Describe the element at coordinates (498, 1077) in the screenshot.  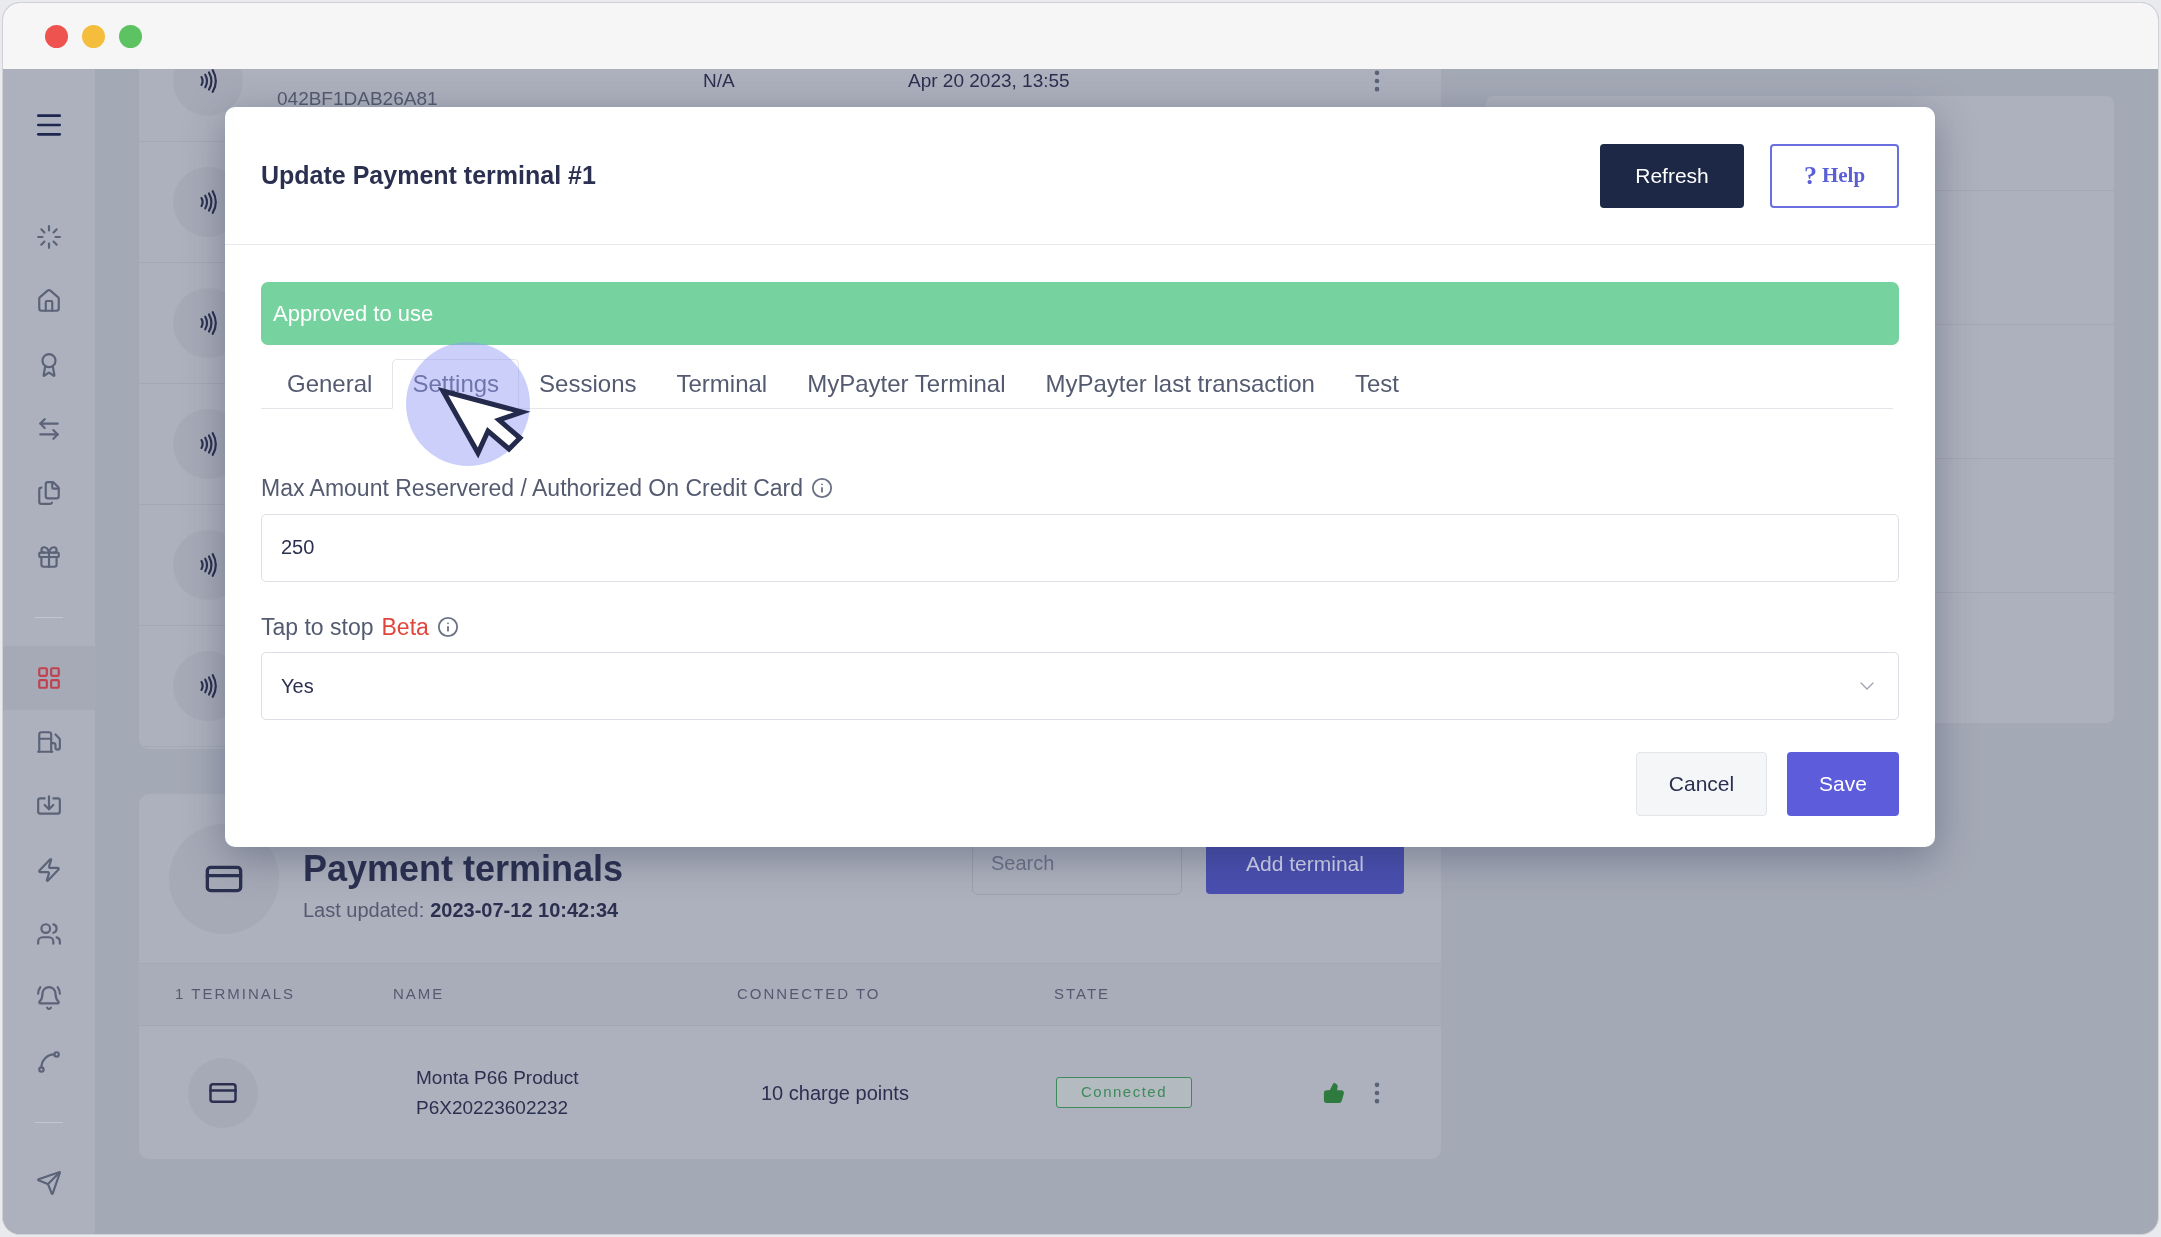
I see `terminal-name: Monta P66 Product` at that location.